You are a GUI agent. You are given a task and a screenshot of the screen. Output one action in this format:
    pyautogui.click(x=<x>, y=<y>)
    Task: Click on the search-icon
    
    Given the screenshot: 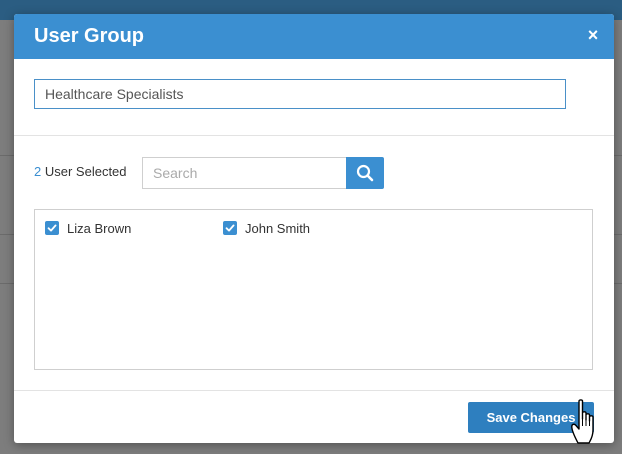 What is the action you would take?
    pyautogui.click(x=365, y=173)
    